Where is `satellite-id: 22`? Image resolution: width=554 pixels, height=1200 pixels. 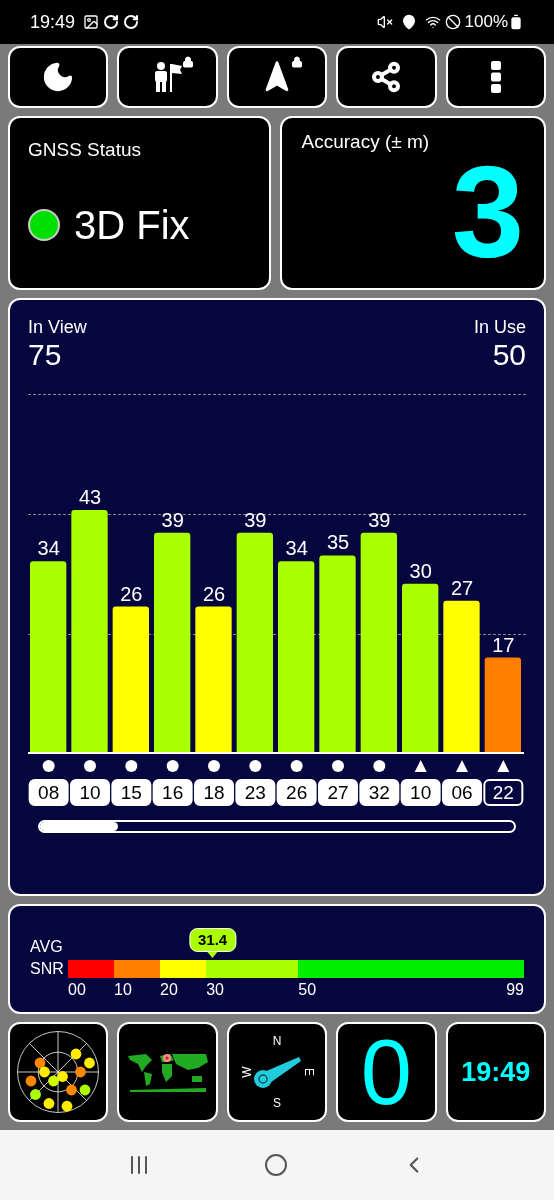 satellite-id: 22 is located at coordinates (503, 792).